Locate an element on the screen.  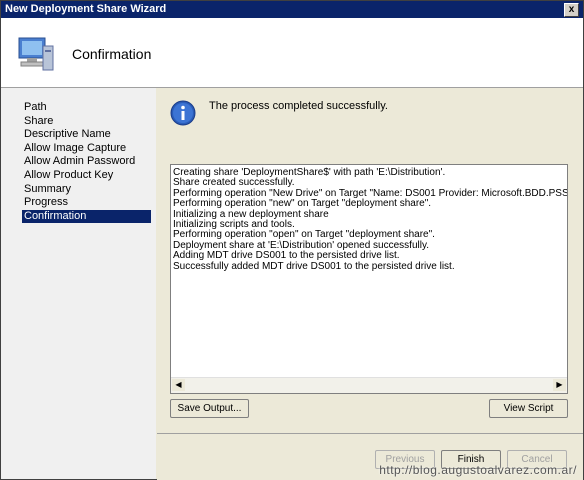
window-title: New Deployment Share Wizard is located at coordinates (86, 9).